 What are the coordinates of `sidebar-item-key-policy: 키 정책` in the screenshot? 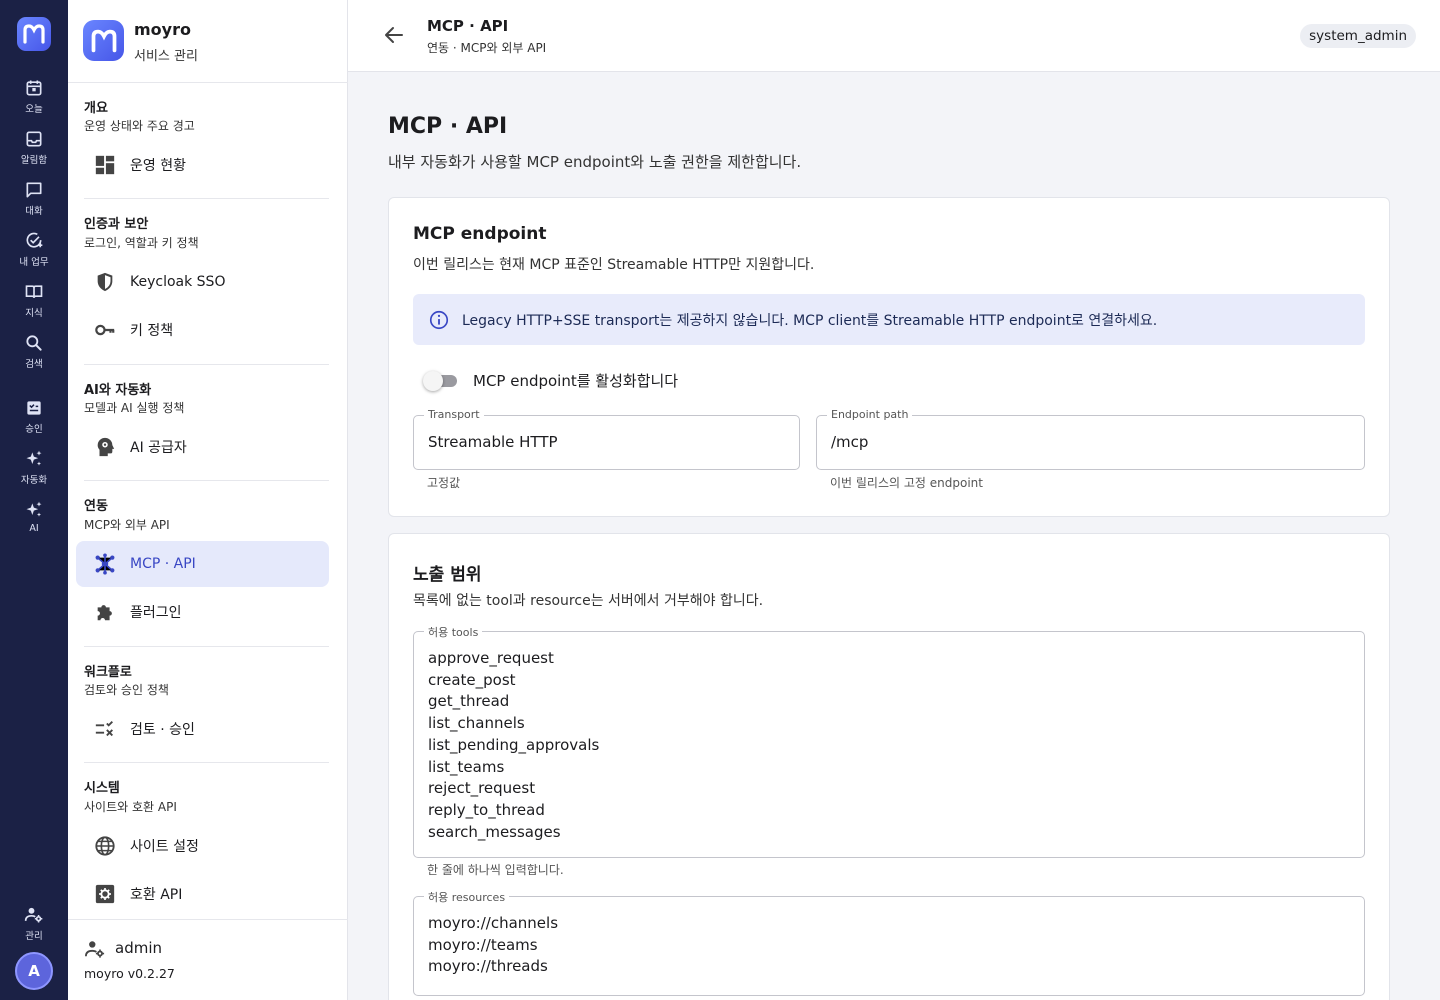 It's located at (202, 330).